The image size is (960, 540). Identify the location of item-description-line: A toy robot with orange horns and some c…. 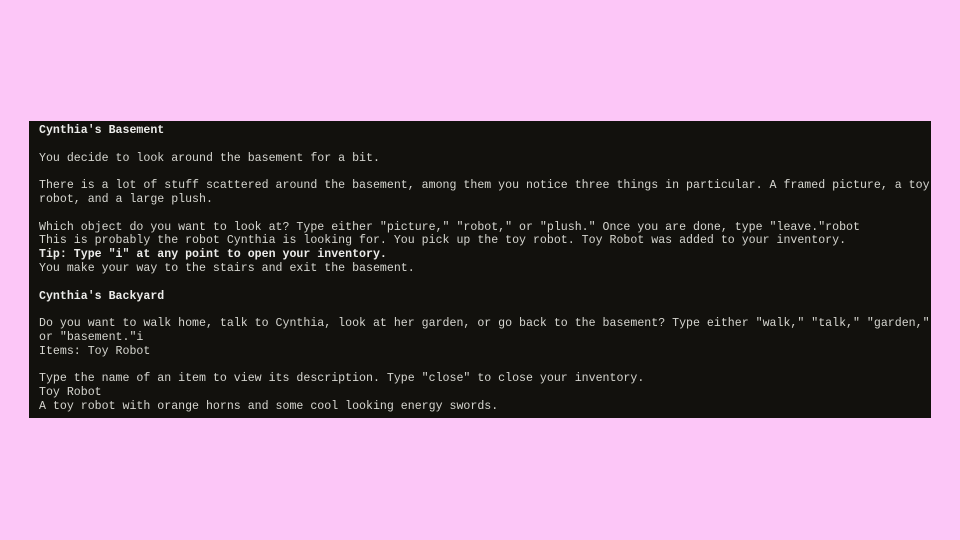
(269, 406).